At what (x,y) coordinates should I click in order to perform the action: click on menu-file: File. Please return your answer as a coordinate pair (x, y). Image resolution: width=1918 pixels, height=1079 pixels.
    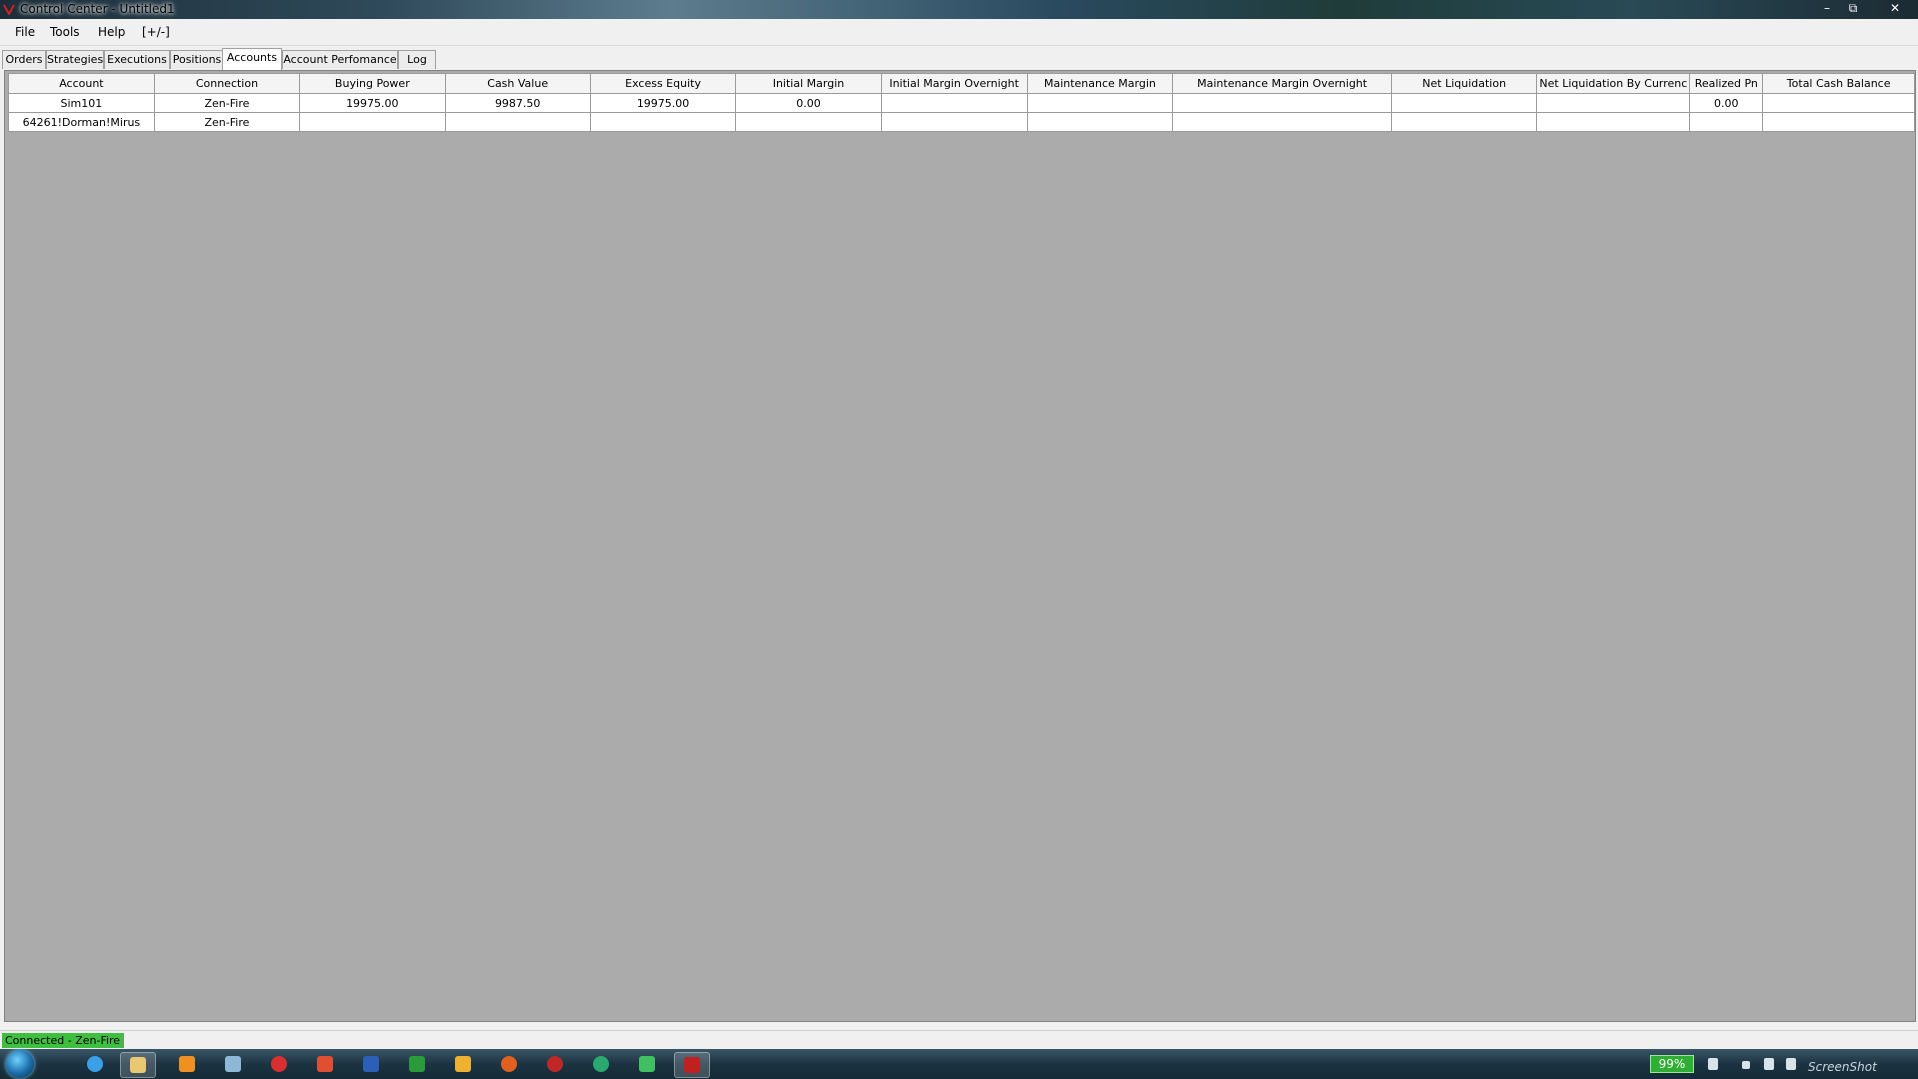
    Looking at the image, I should click on (25, 32).